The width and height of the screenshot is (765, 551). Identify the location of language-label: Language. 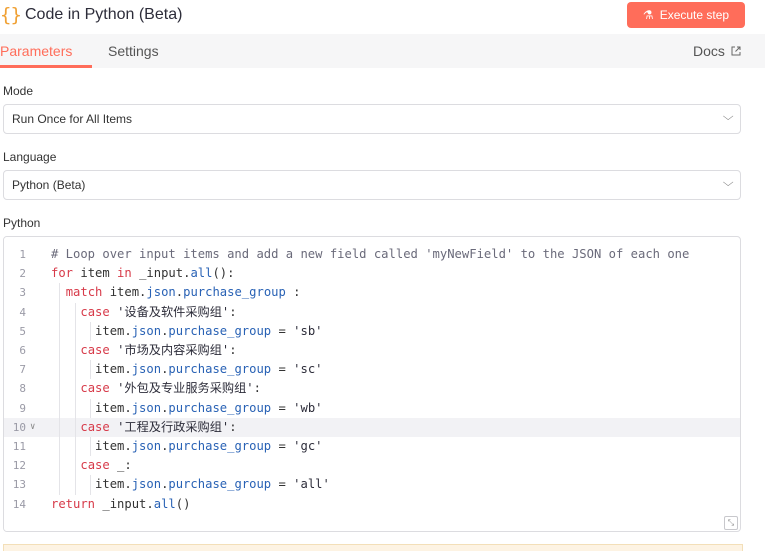
(30, 157).